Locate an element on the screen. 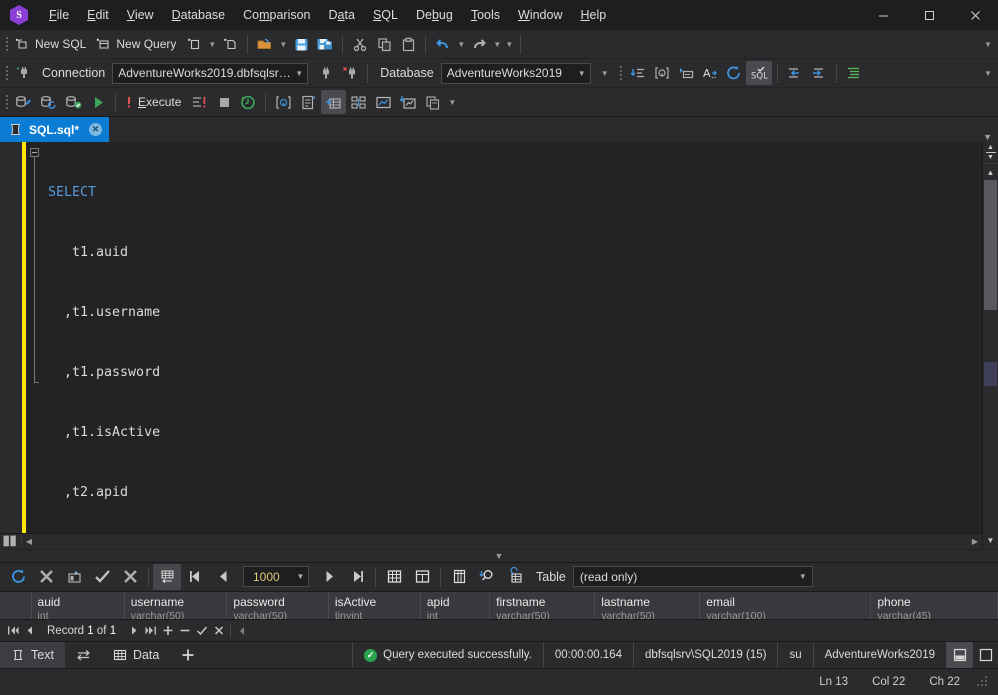  outline-button is located at coordinates (854, 73).